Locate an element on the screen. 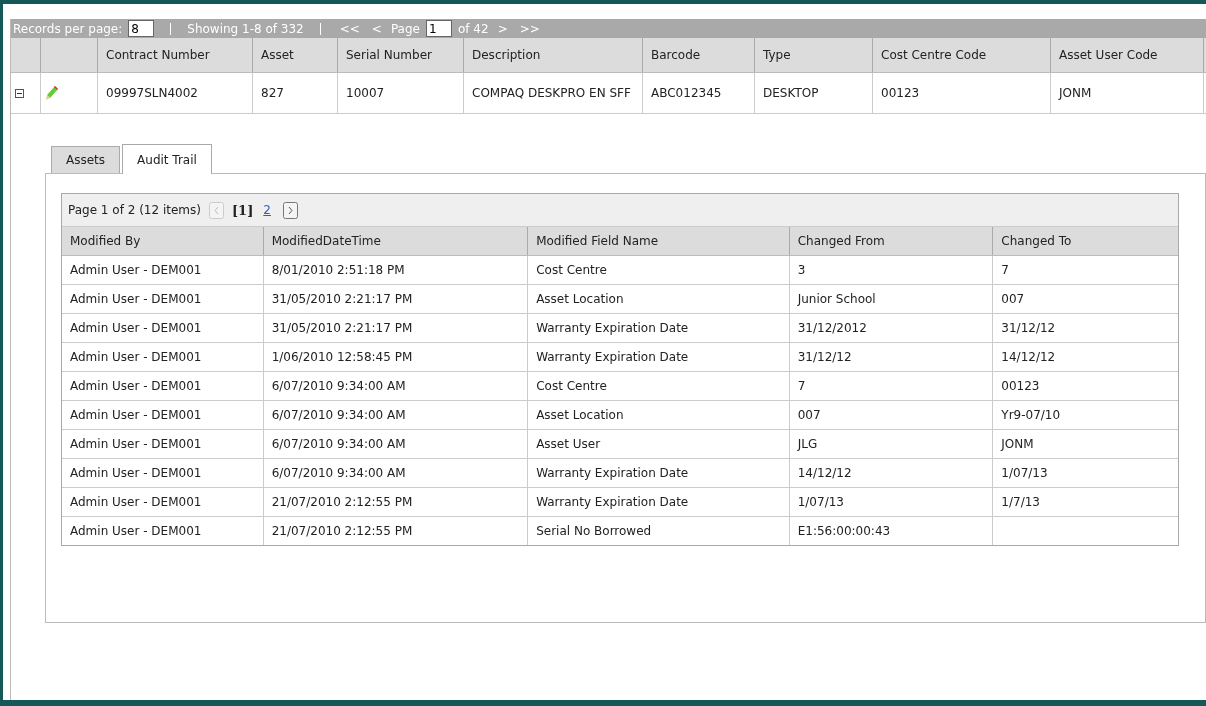  column-header: Modified By is located at coordinates (163, 241).